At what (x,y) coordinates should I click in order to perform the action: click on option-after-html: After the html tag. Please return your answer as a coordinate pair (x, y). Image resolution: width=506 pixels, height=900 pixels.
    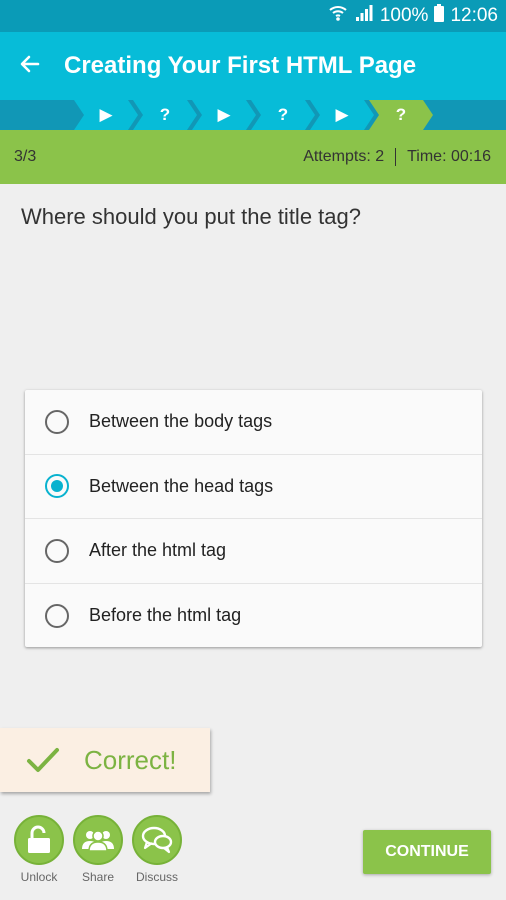
    Looking at the image, I should click on (253, 551).